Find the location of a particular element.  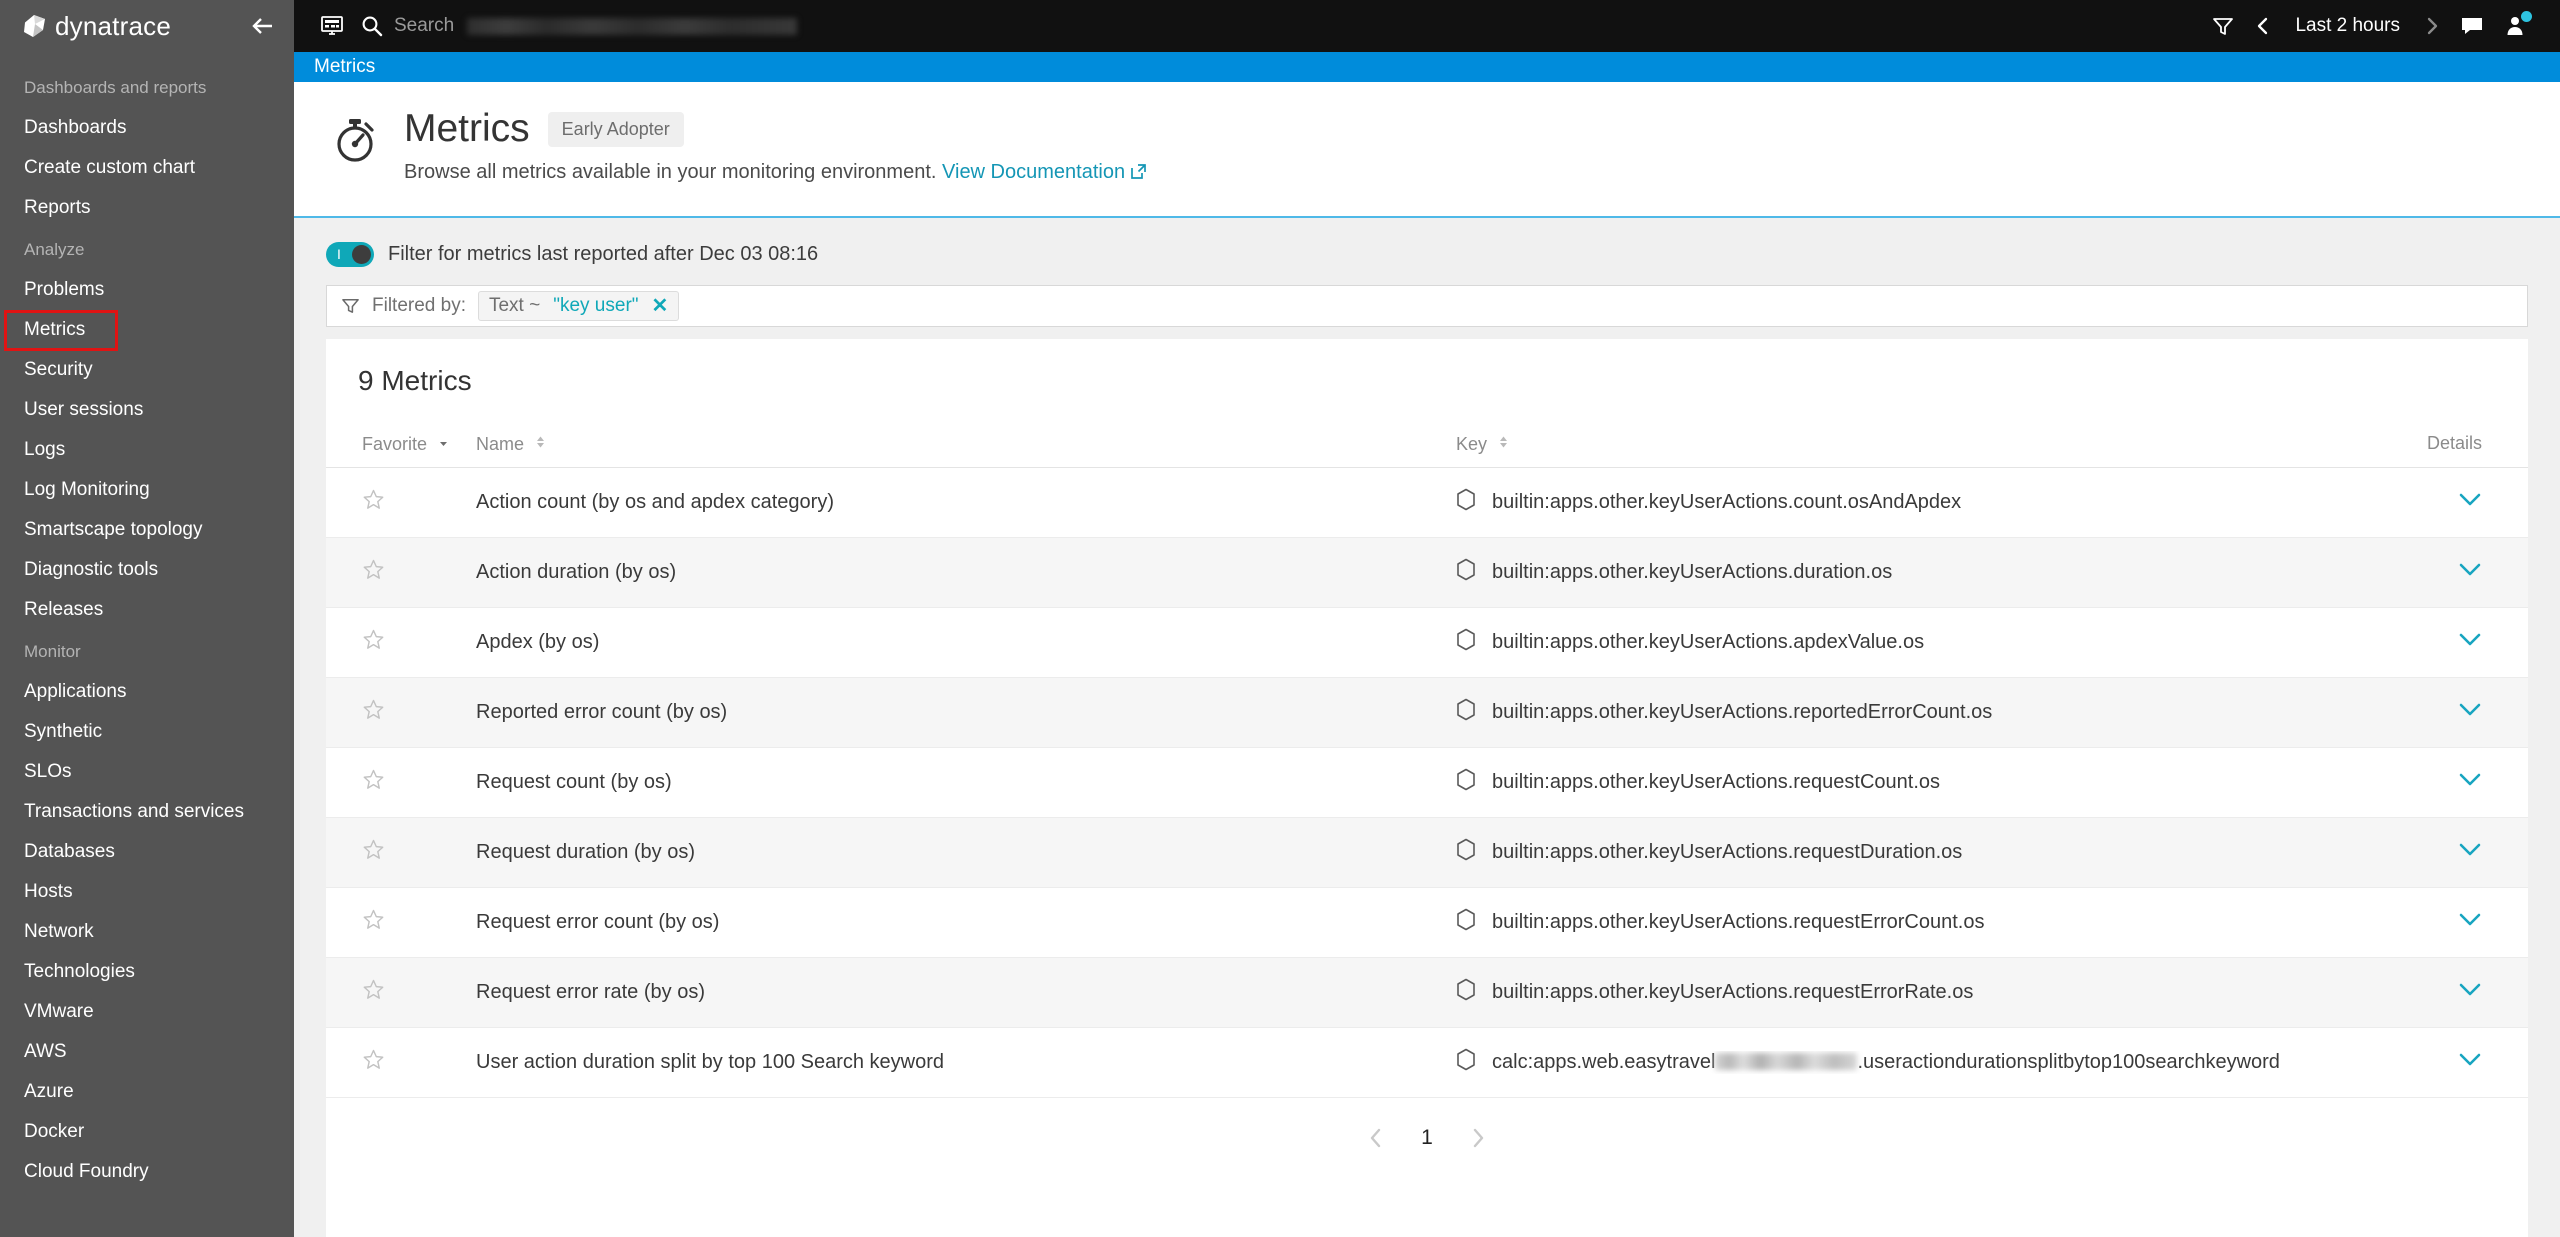

chat-bubble-icon is located at coordinates (2472, 26).